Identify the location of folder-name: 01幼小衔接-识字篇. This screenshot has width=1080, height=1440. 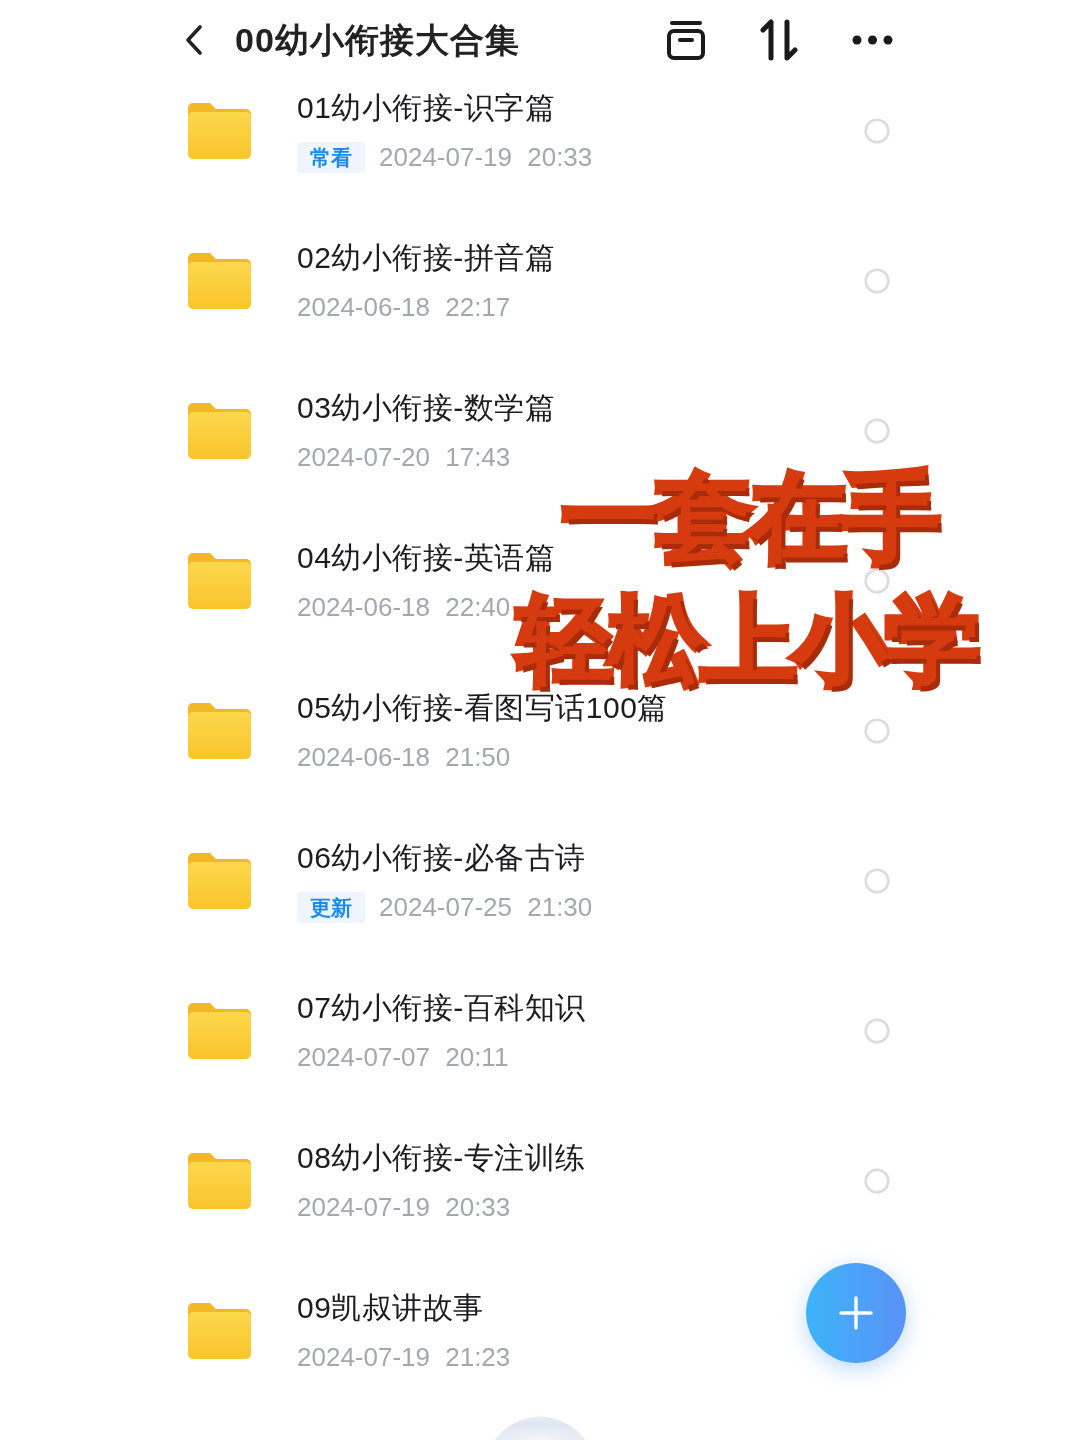
(426, 108).